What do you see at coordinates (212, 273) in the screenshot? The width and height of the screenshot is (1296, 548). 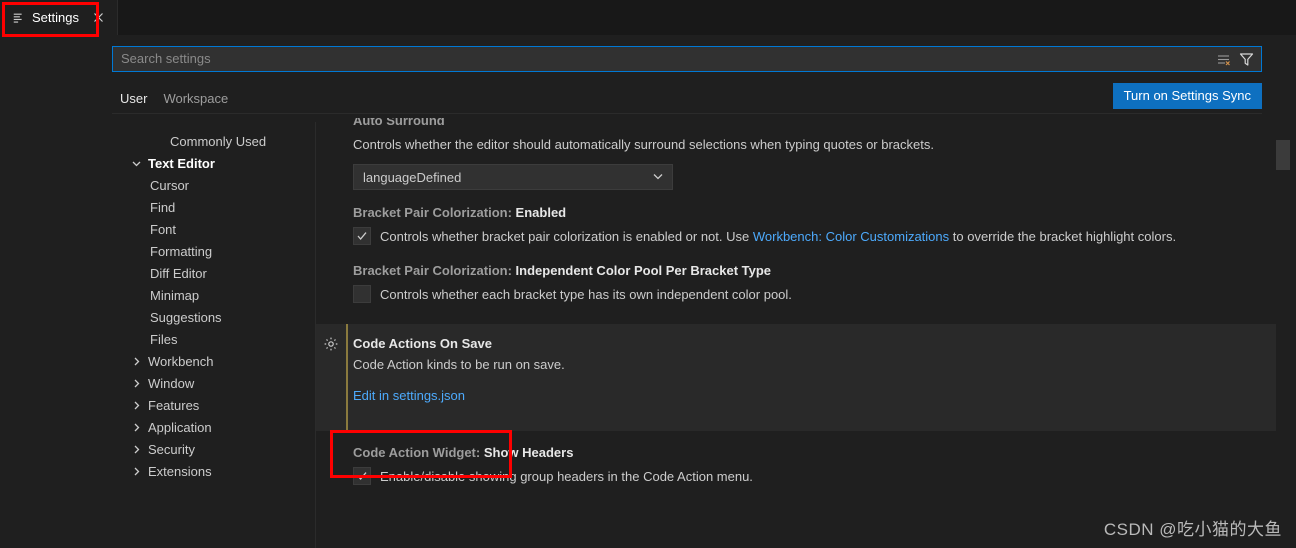 I see `toc-item-diff-editor: Diff Editor` at bounding box center [212, 273].